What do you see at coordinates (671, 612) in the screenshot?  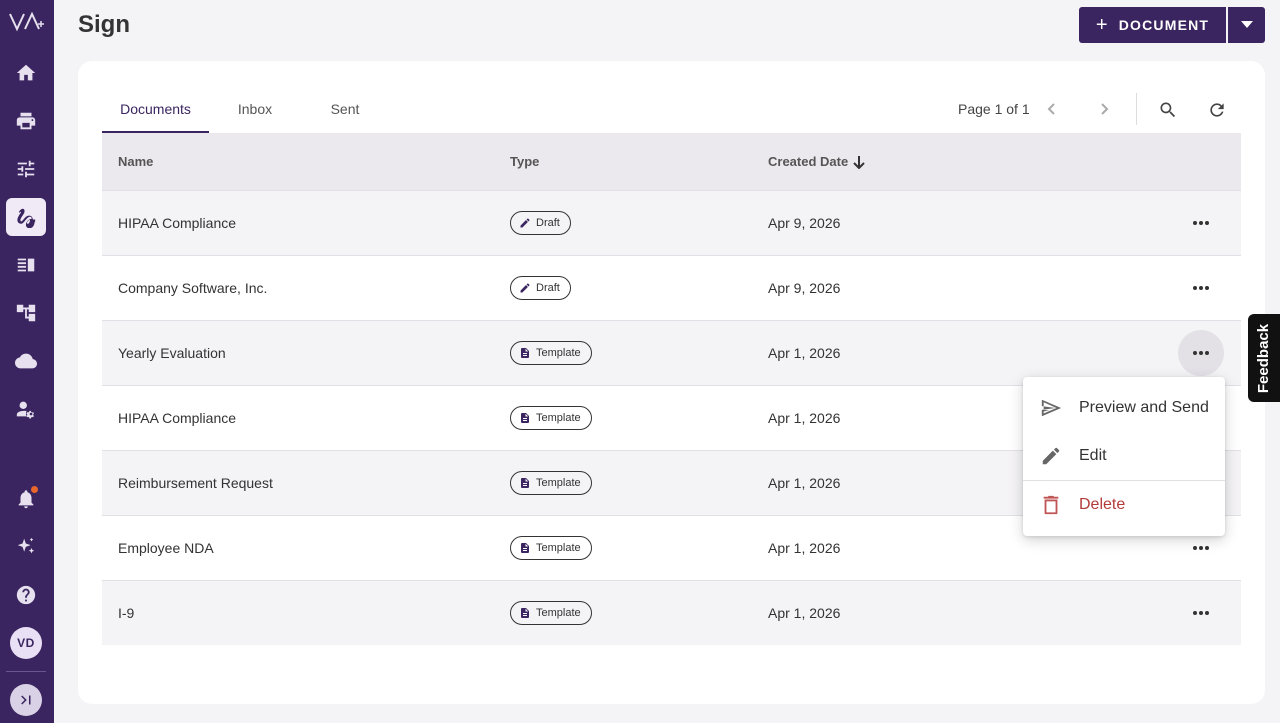 I see `table-row: I-9 Template Apr 1, 2026` at bounding box center [671, 612].